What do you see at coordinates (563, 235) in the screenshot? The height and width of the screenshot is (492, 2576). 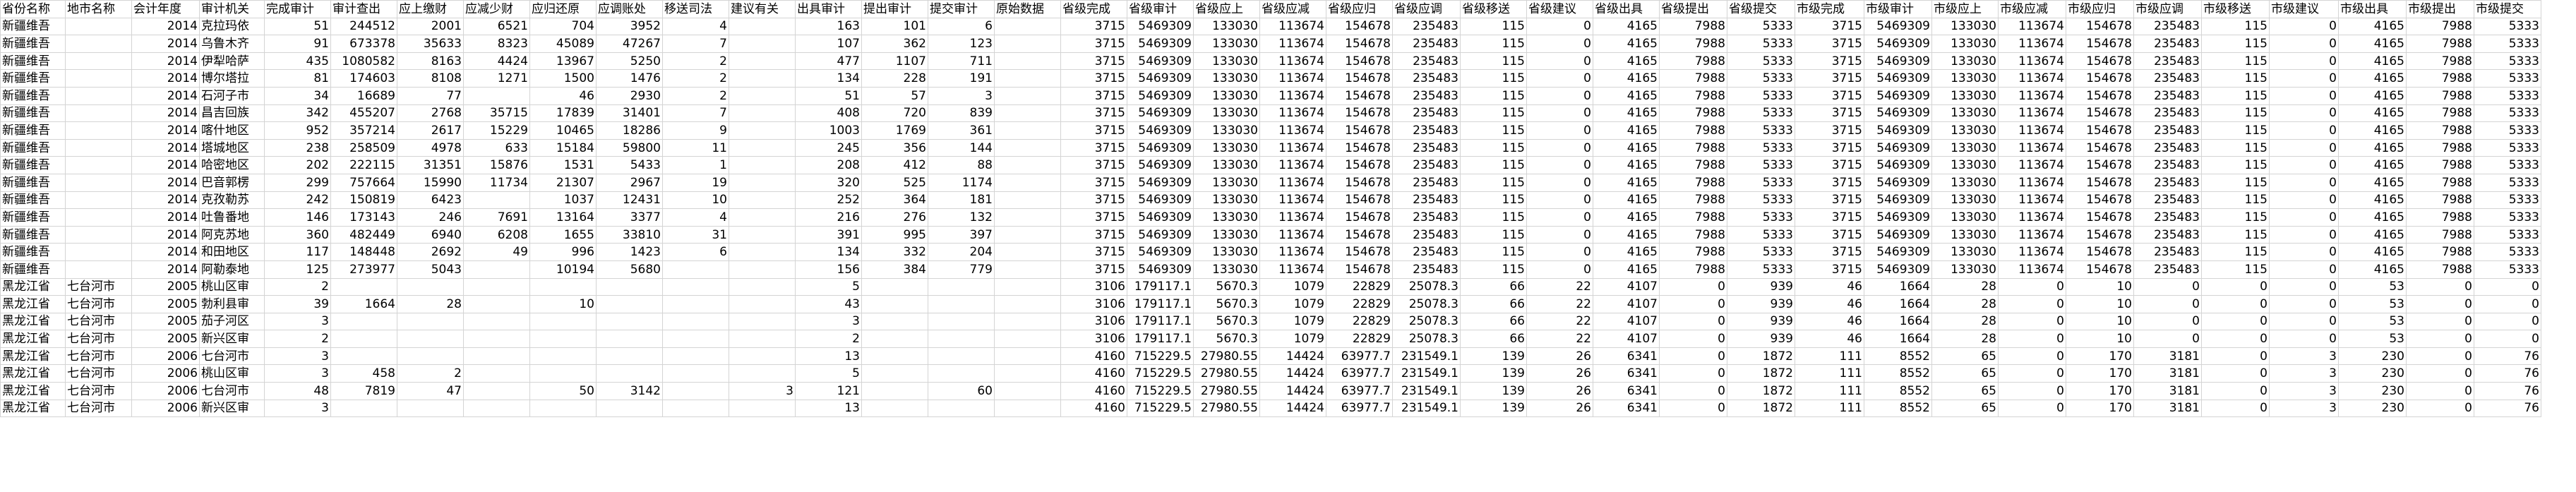 I see `table-cell: 1655` at bounding box center [563, 235].